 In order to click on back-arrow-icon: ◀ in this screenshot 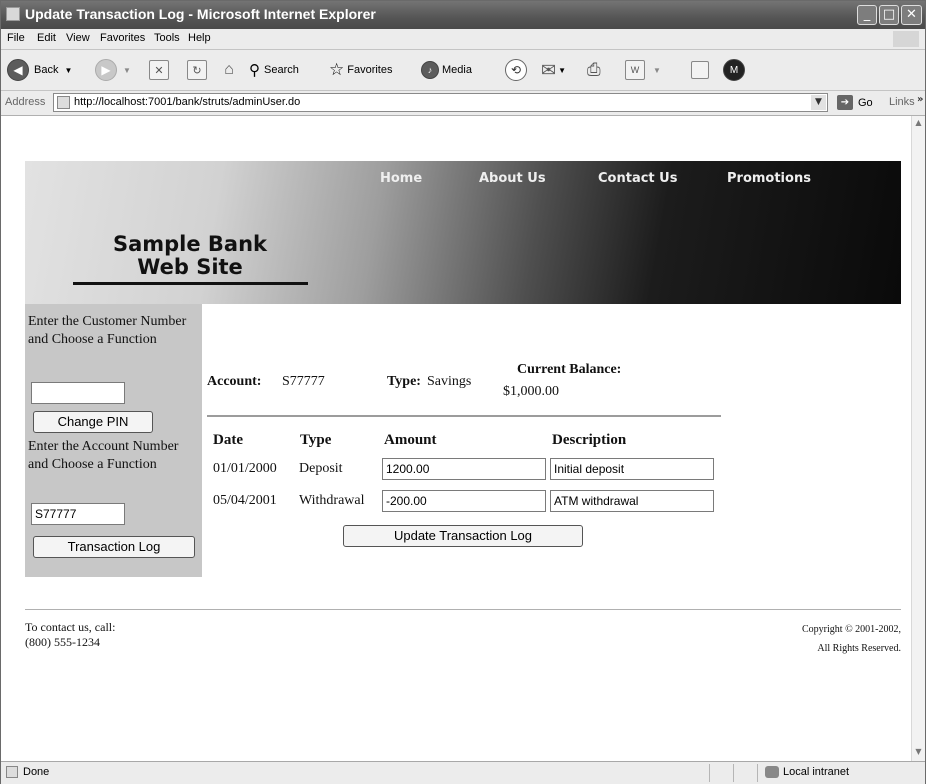, I will do `click(18, 70)`.